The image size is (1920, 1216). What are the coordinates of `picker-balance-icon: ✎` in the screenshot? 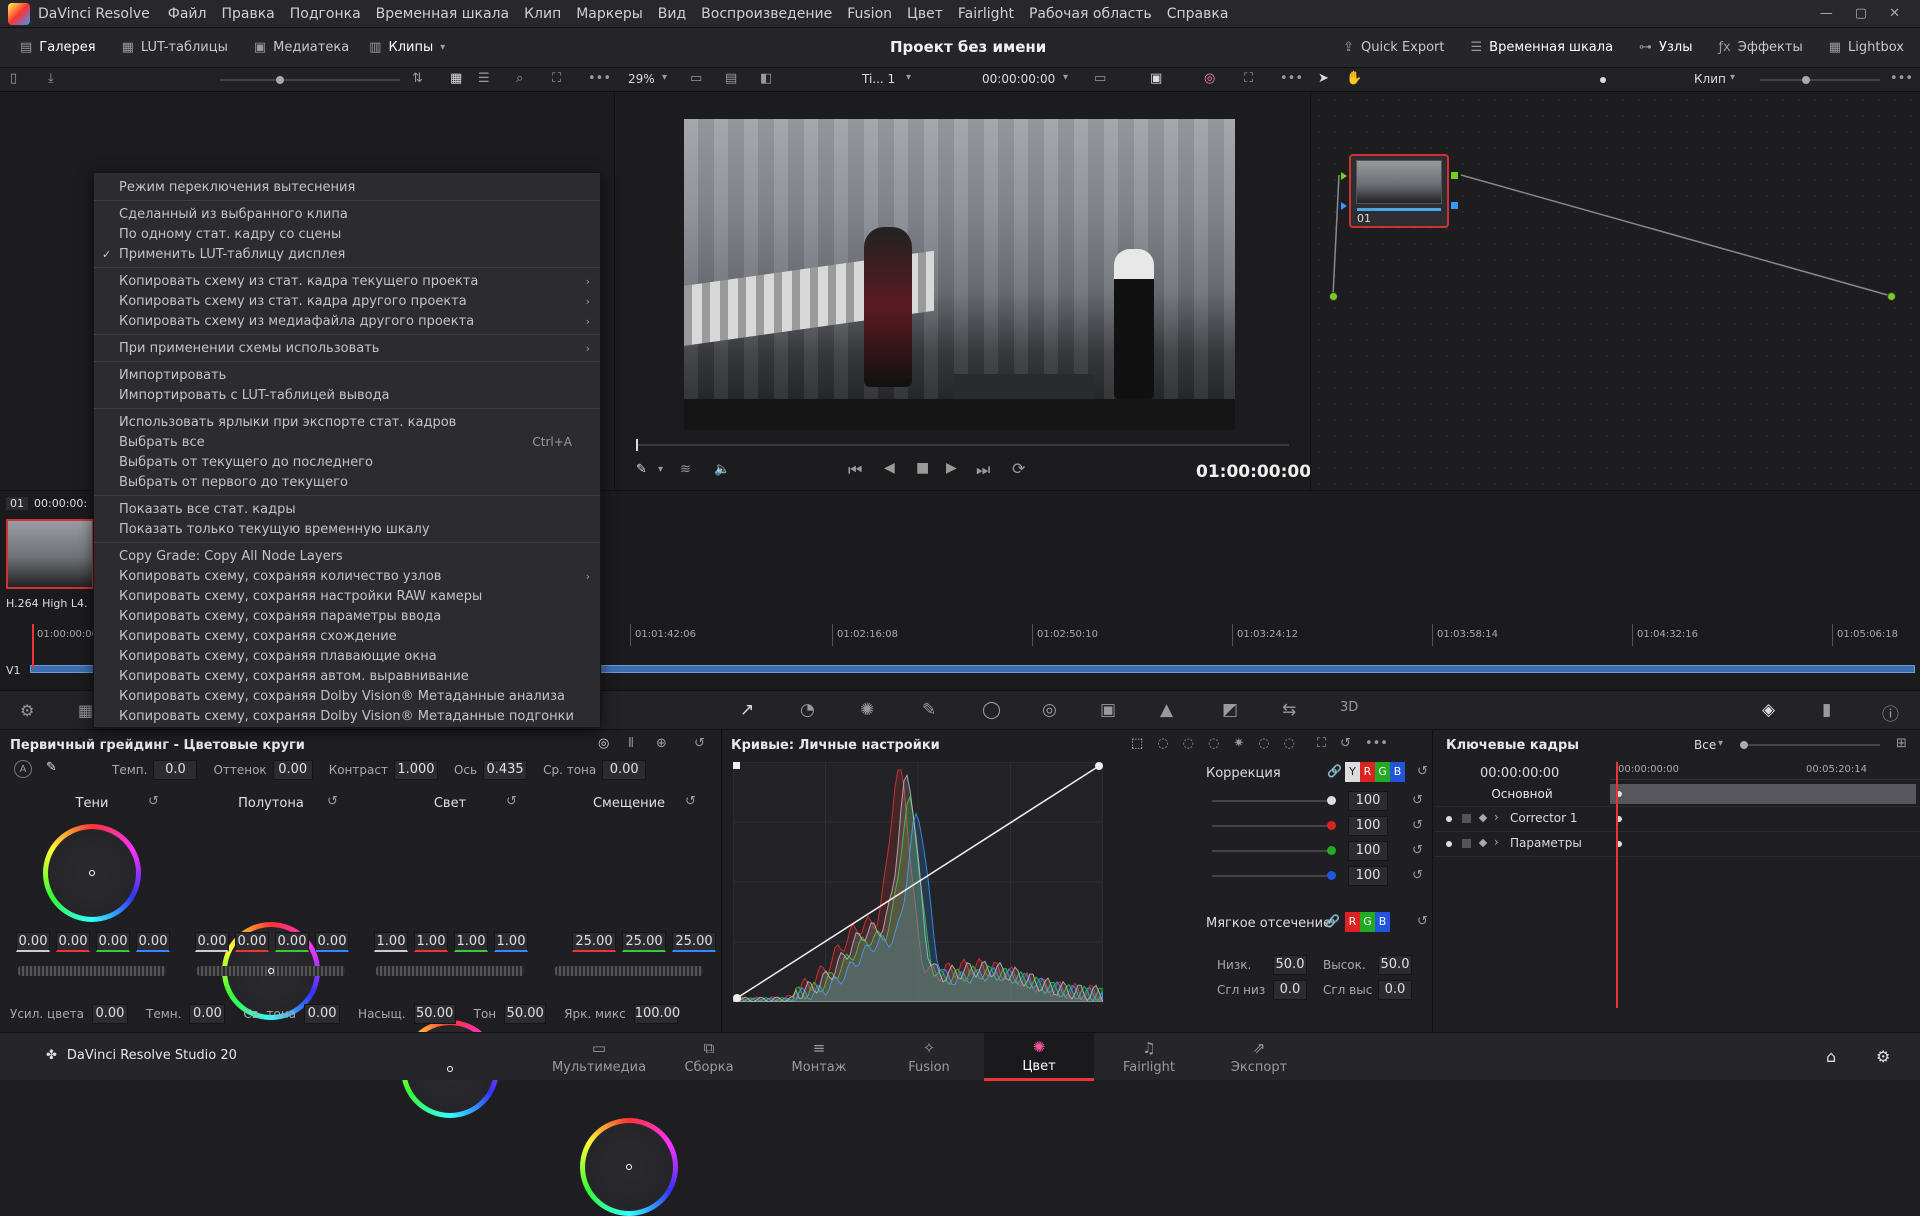 It's located at (51, 767).